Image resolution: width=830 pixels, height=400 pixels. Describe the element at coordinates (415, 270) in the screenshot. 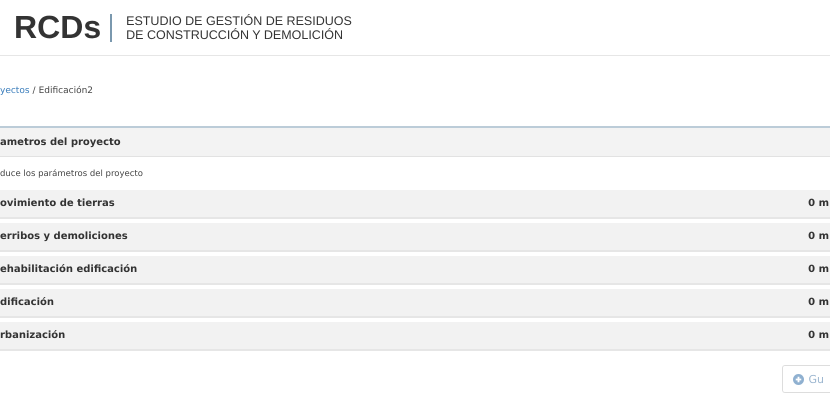

I see `parameter-row: ehabilitación edificación 0 m` at that location.